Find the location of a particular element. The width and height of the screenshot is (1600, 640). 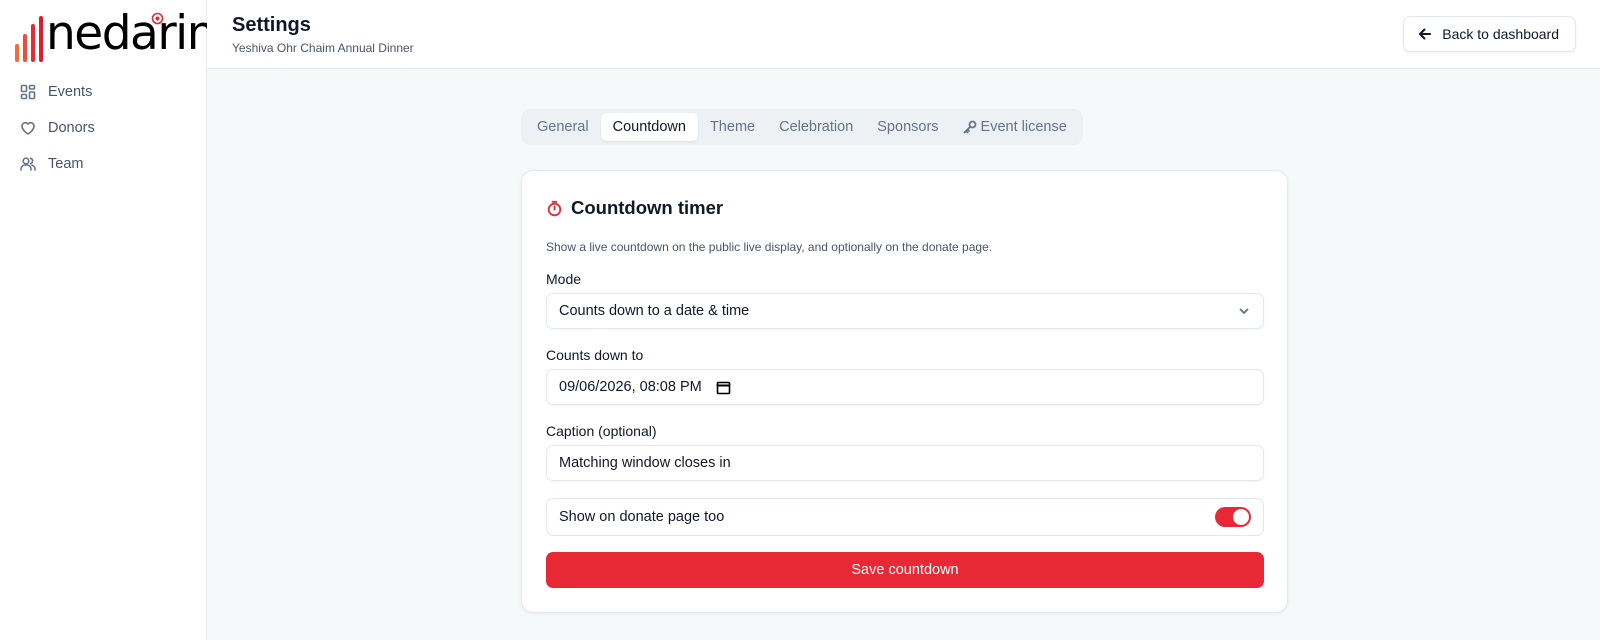

mode-selected-value: Counts down to a date & time is located at coordinates (654, 311).